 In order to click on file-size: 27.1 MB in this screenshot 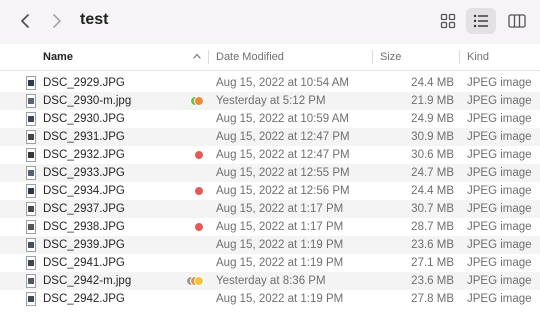, I will do `click(432, 263)`.